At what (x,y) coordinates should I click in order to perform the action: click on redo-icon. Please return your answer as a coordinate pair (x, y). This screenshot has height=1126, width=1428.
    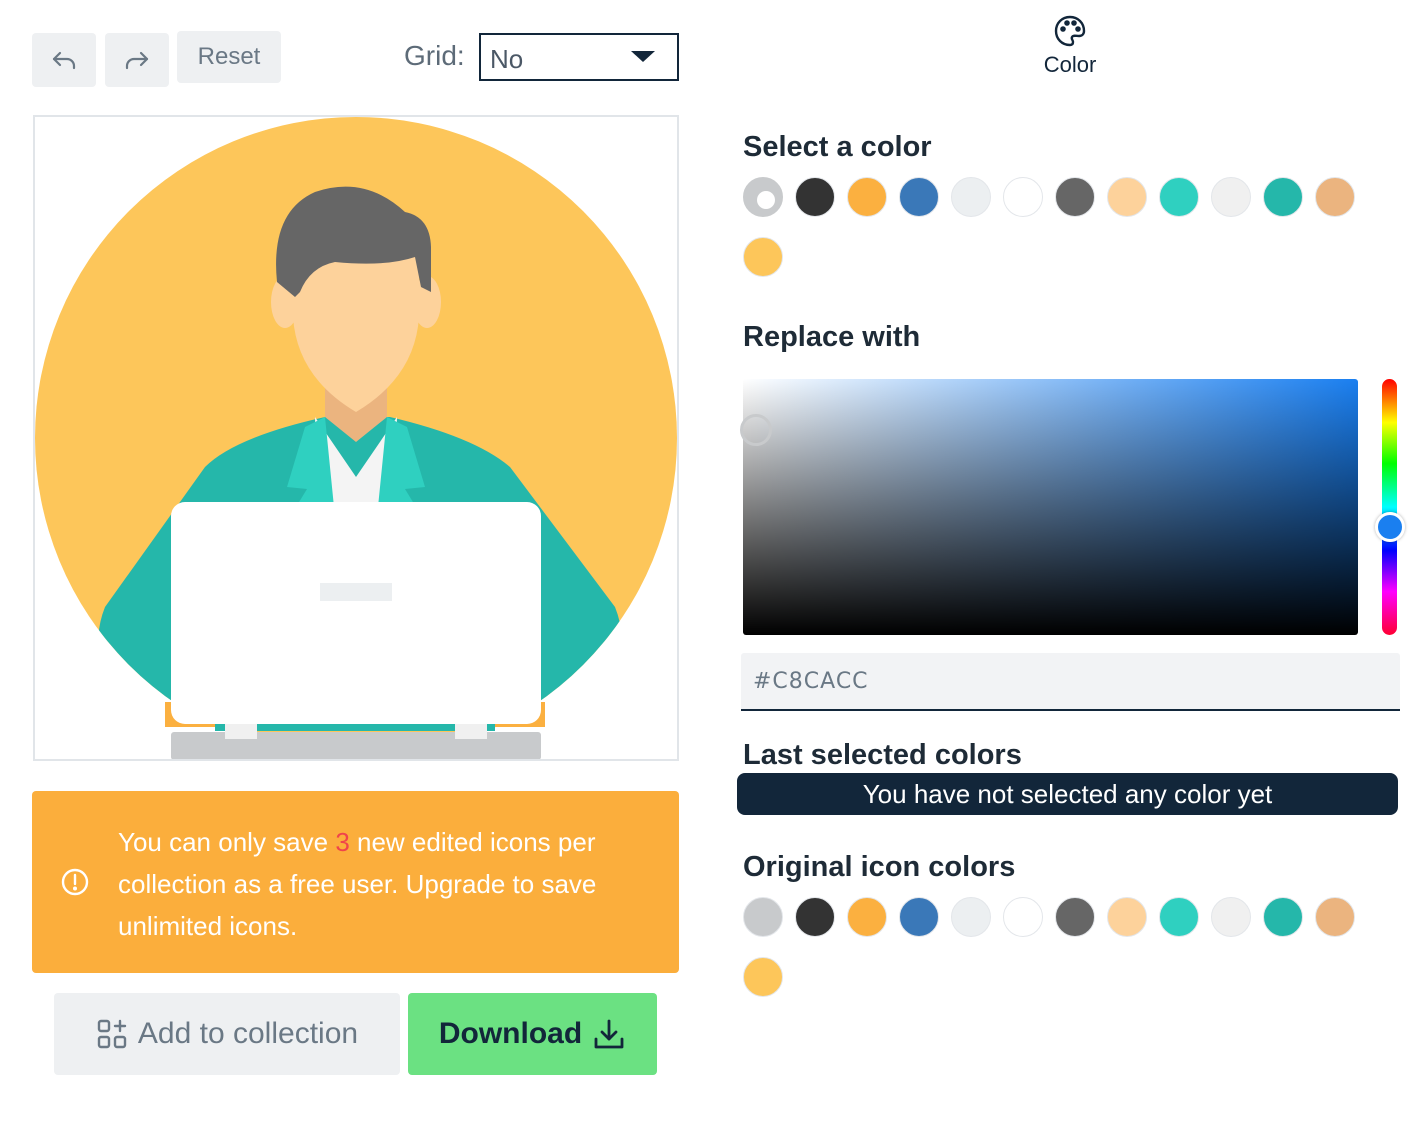
    Looking at the image, I should click on (137, 60).